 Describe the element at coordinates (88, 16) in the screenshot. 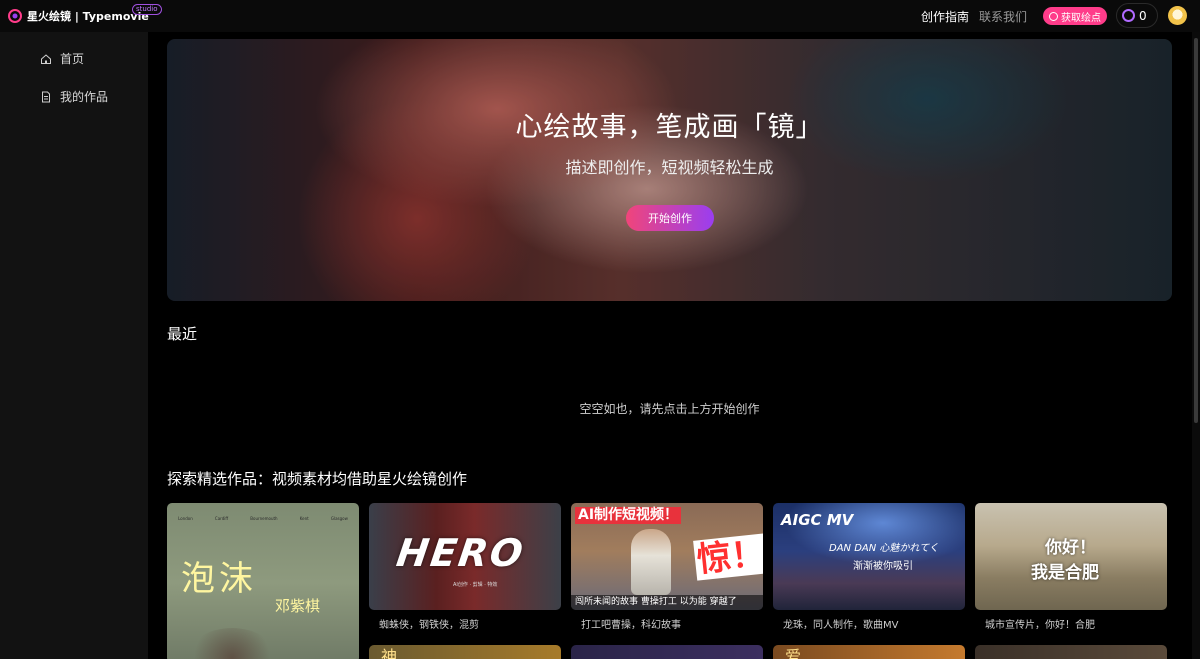

I see `brand-name: 星火绘镜 | Typemovie` at that location.